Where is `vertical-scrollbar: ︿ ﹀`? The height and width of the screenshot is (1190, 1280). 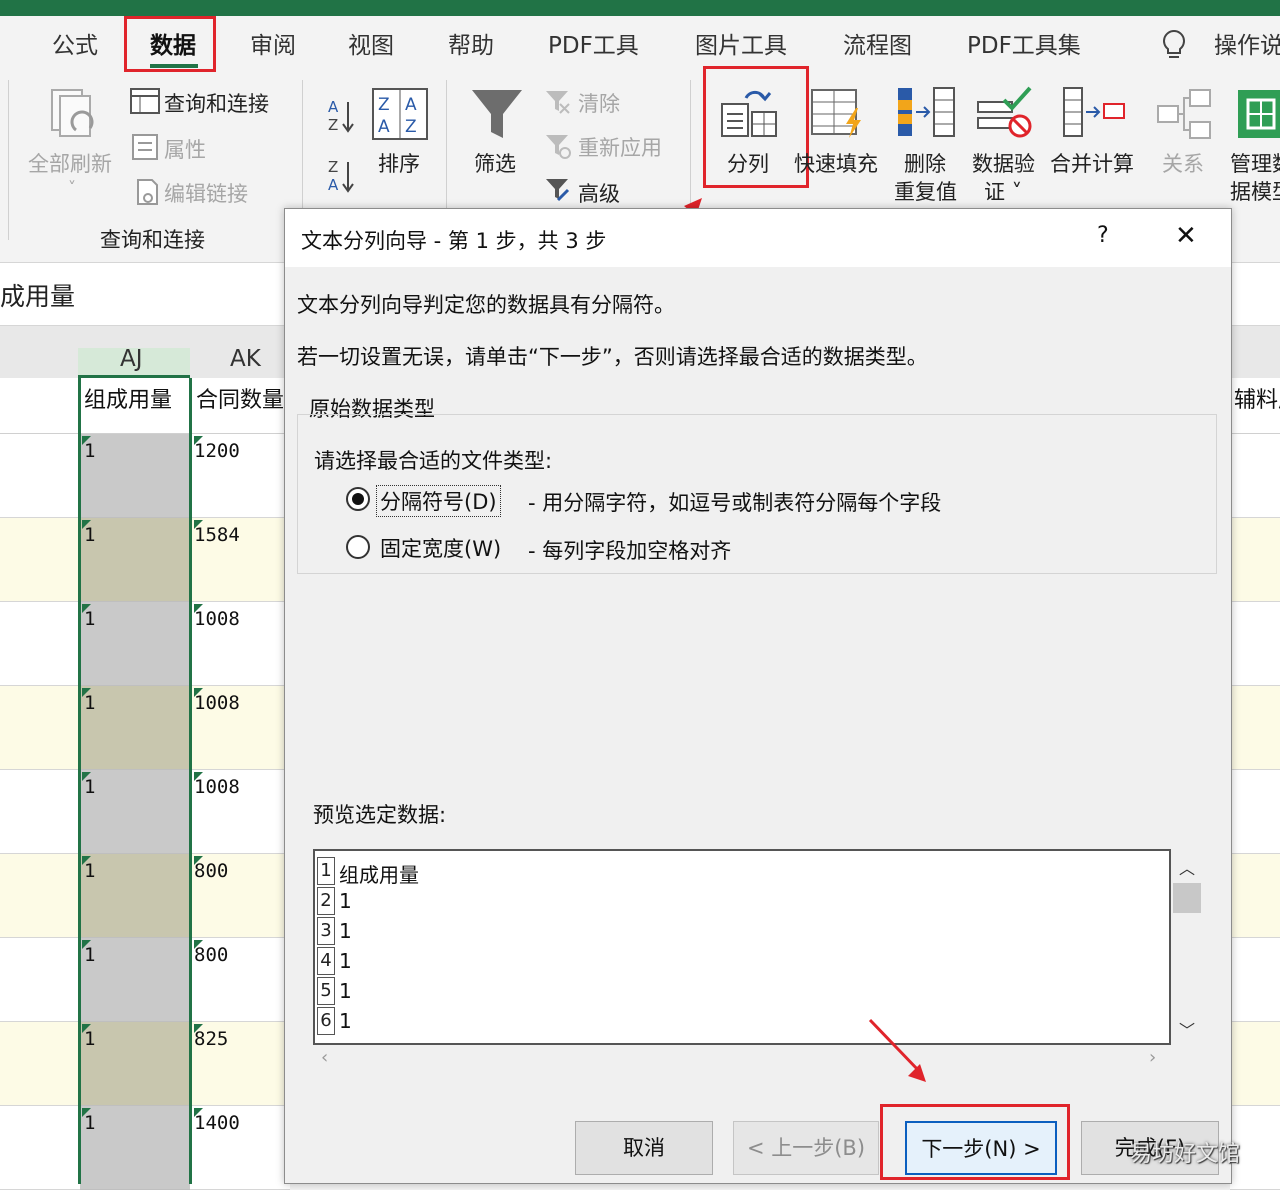
vertical-scrollbar: ︿ ﹀ is located at coordinates (1188, 947).